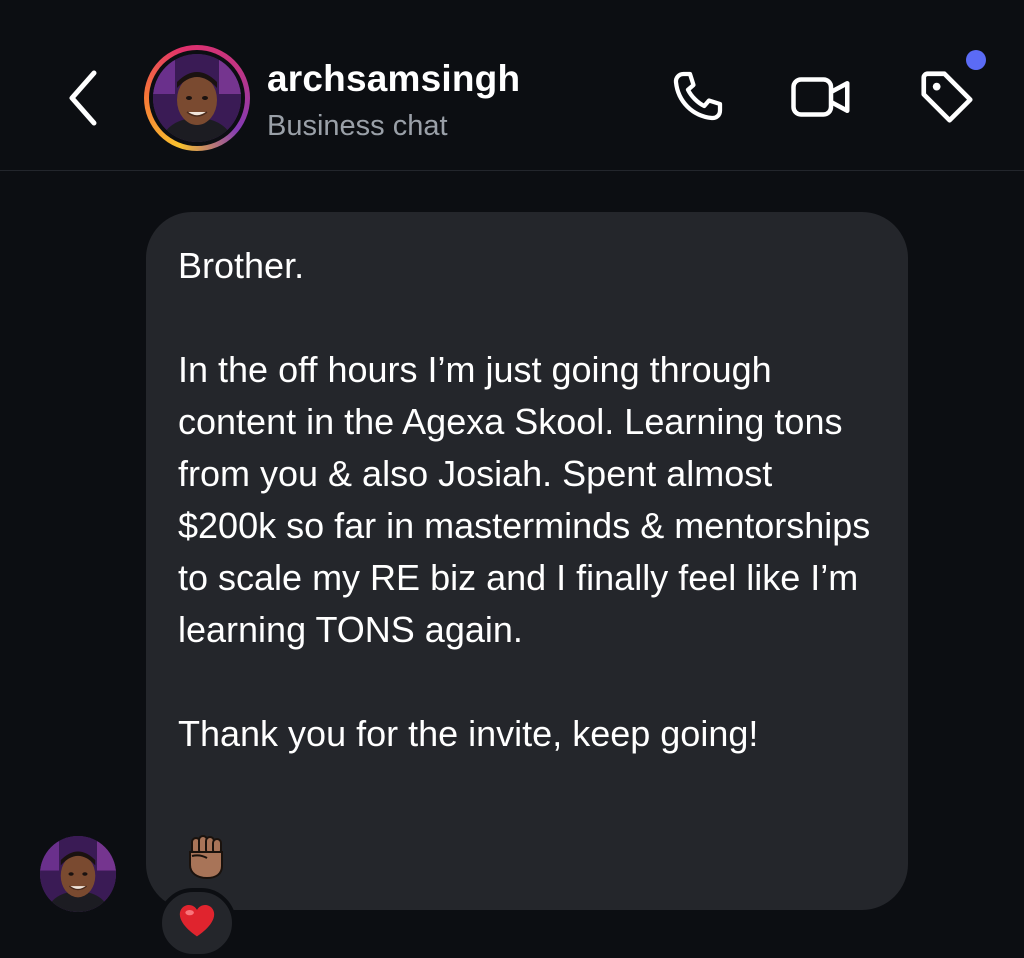 The image size is (1024, 958). I want to click on header-avatar, so click(197, 98).